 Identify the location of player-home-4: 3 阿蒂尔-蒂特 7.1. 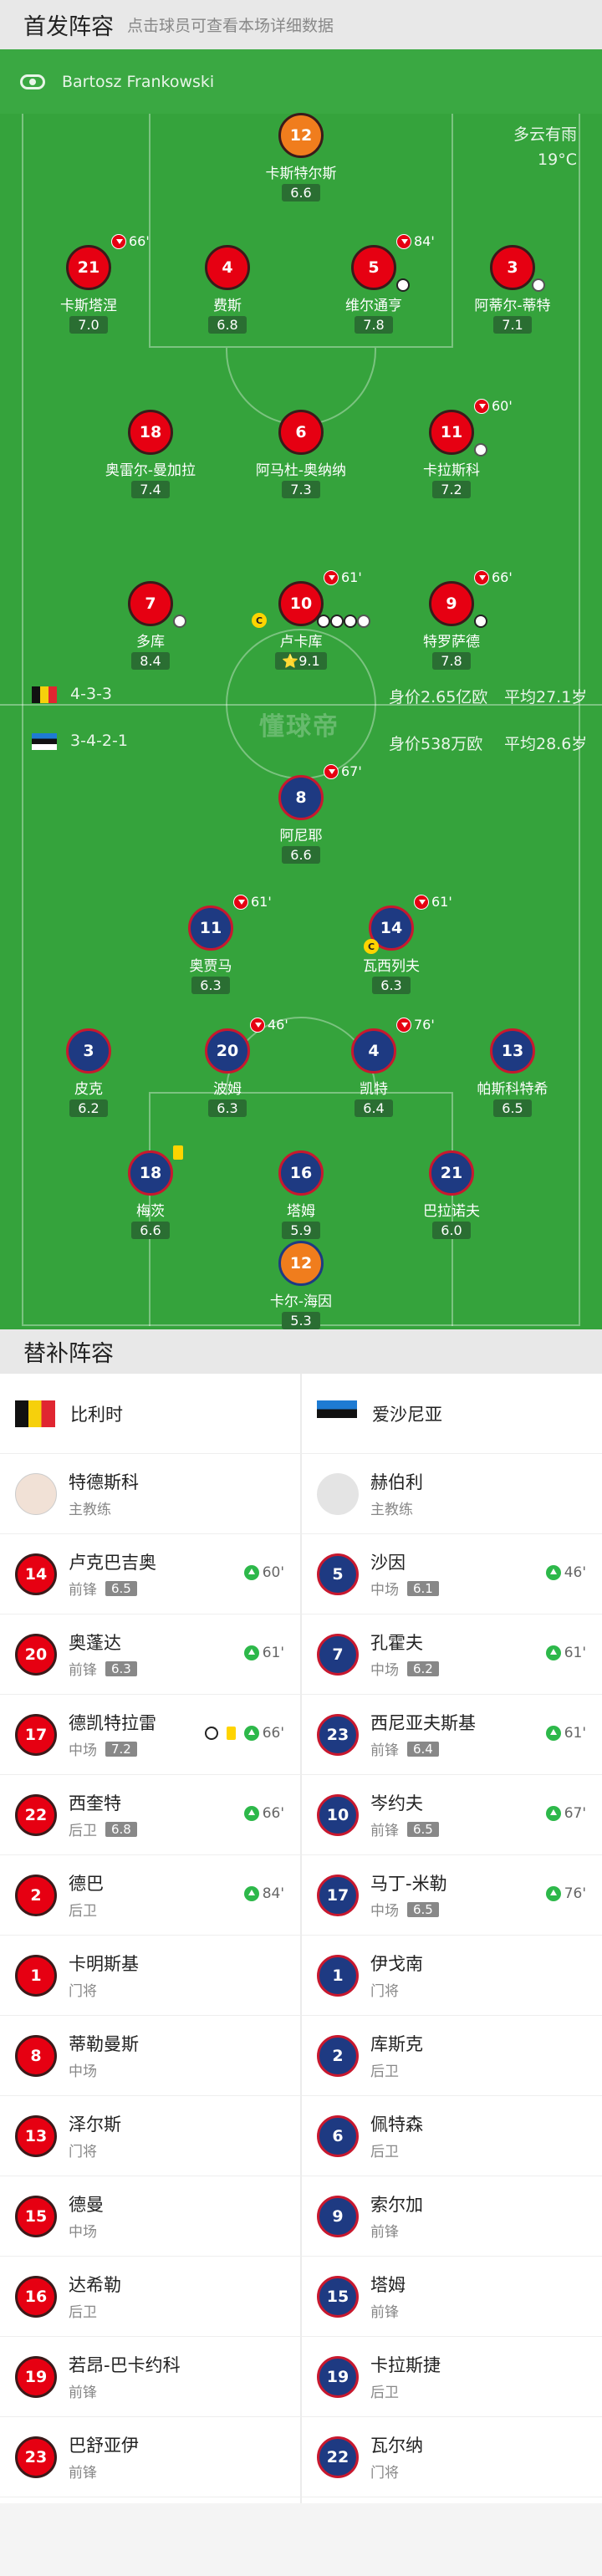
(512, 289).